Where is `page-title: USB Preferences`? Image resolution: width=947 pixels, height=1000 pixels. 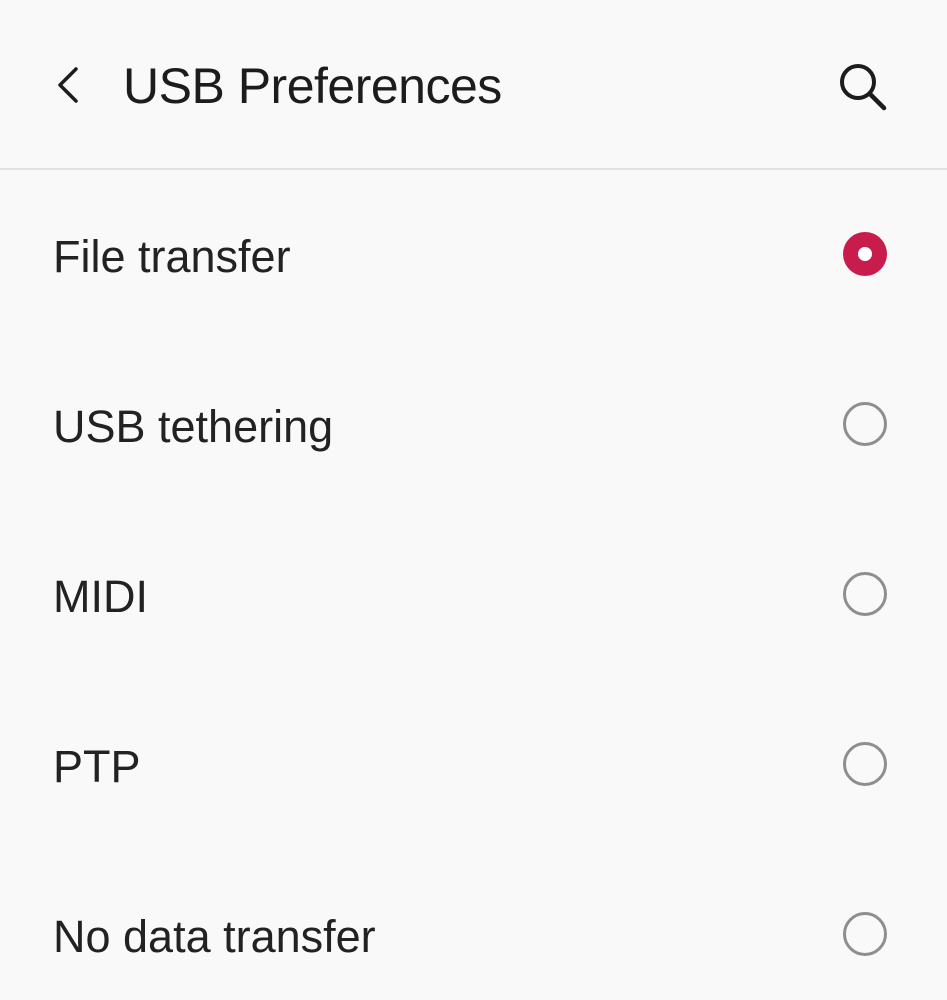 page-title: USB Preferences is located at coordinates (312, 86).